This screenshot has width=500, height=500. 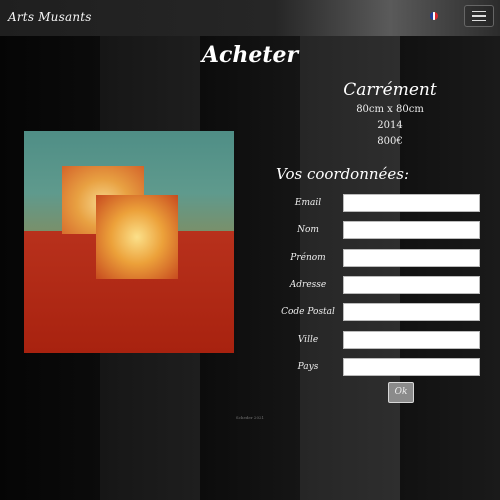 What do you see at coordinates (411, 230) in the screenshot?
I see `nom-field` at bounding box center [411, 230].